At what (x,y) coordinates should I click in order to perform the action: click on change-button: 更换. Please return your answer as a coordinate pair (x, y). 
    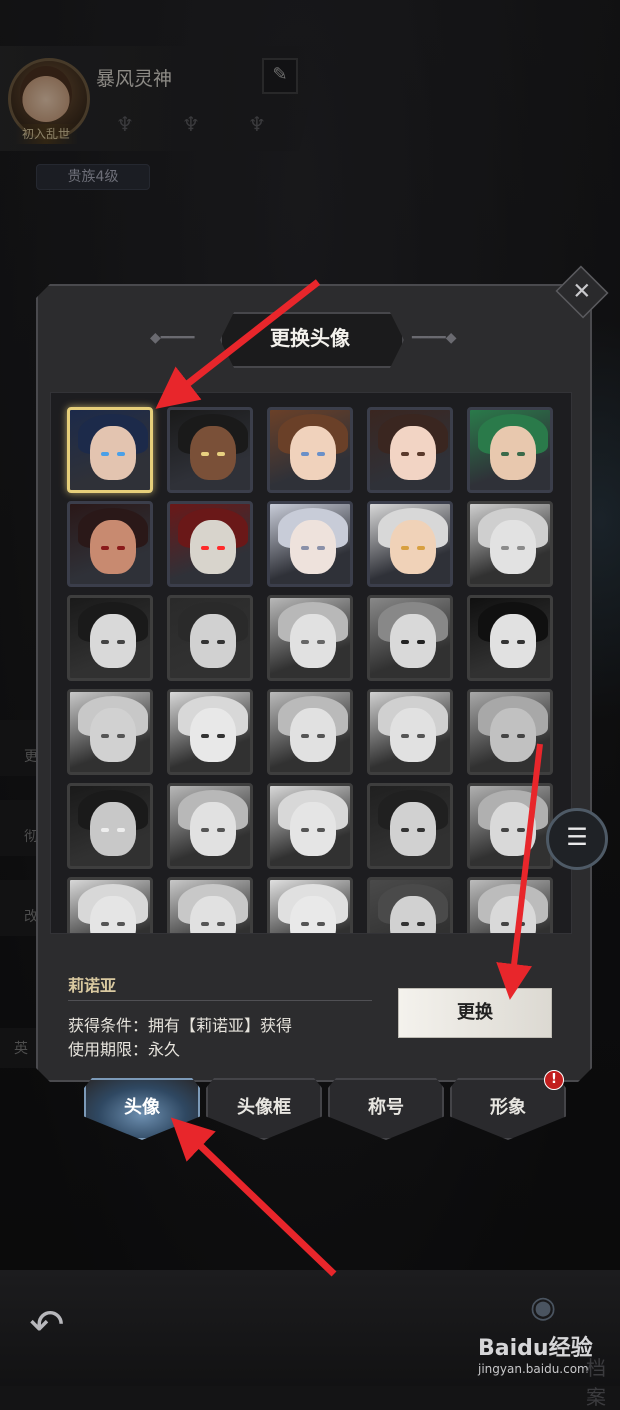
    Looking at the image, I should click on (475, 1013).